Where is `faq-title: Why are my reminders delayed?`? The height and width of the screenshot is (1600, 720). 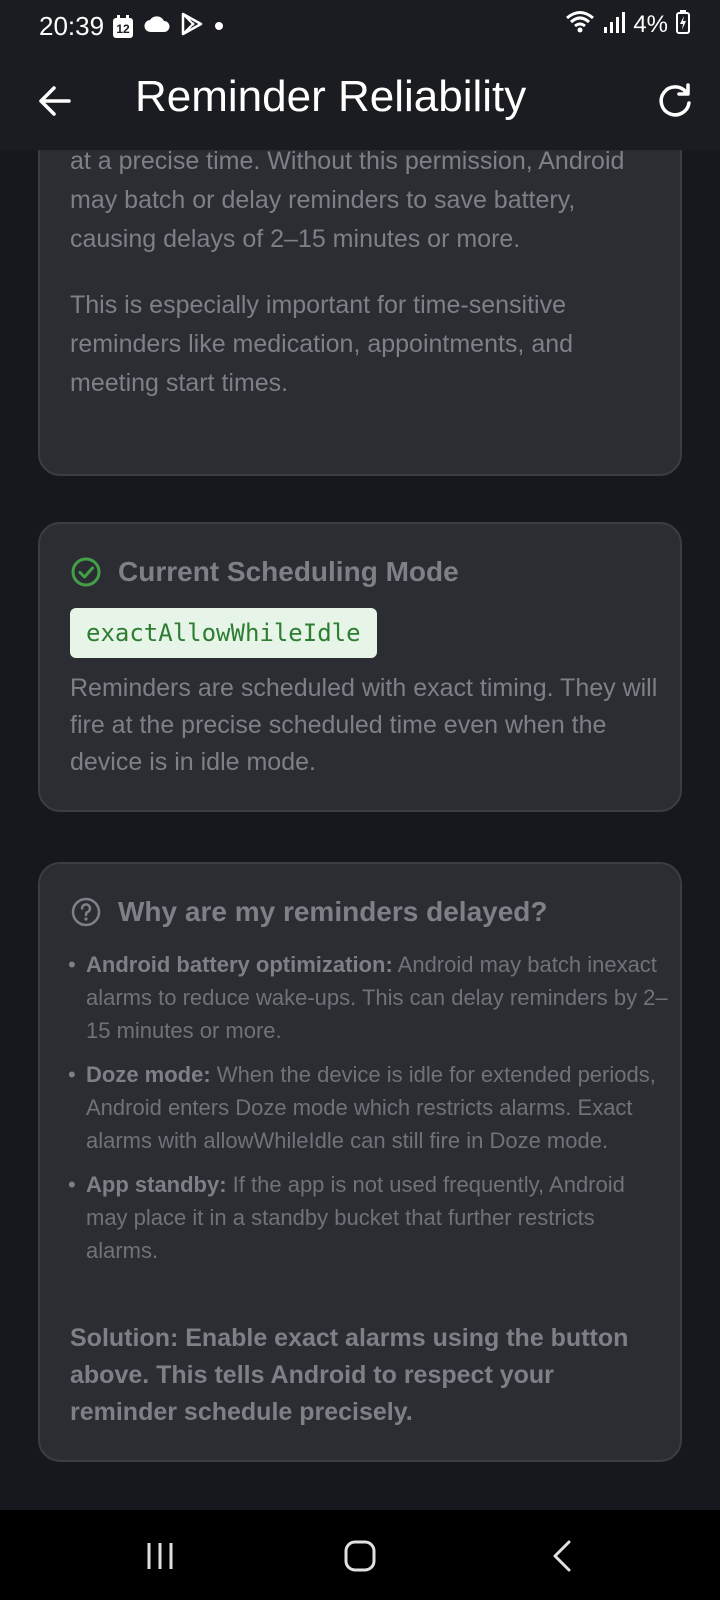 faq-title: Why are my reminders delayed? is located at coordinates (333, 911).